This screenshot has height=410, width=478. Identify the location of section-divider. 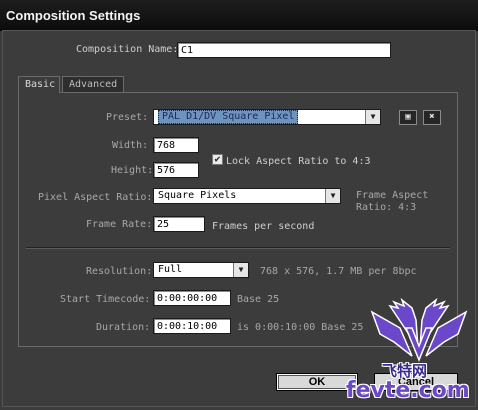
(238, 248).